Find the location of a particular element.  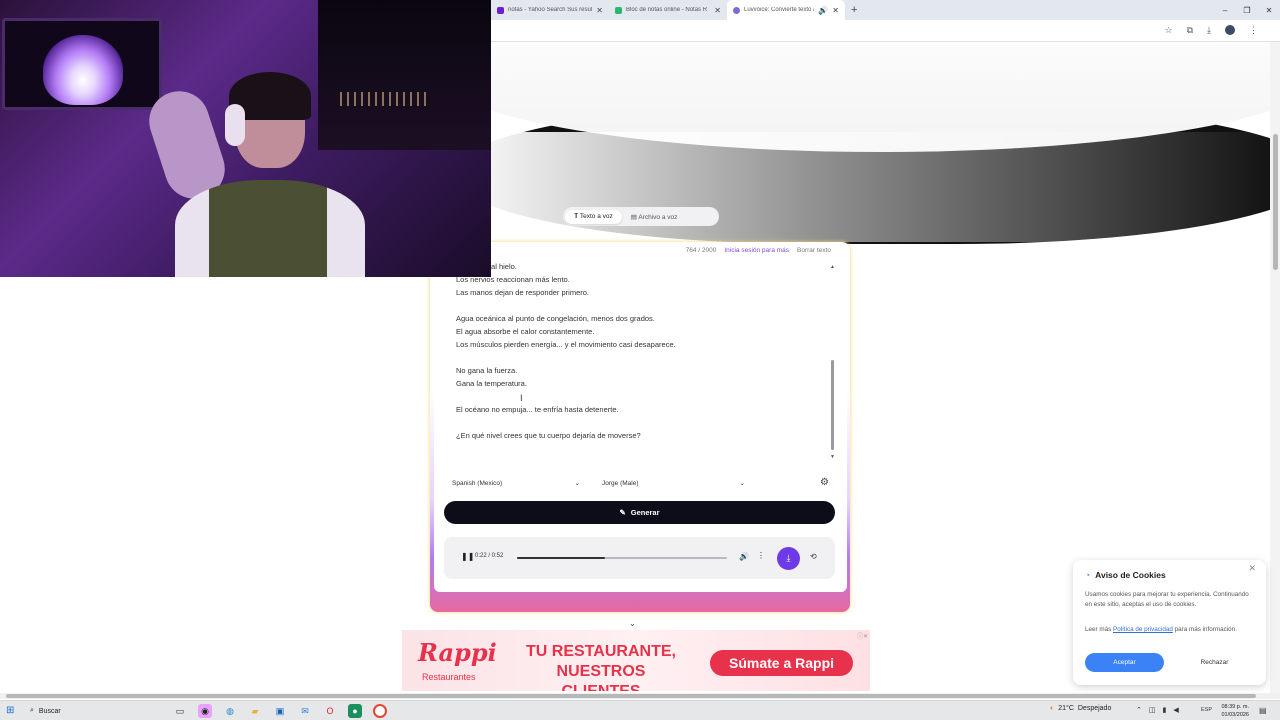

webcam-overlay is located at coordinates (245, 138).